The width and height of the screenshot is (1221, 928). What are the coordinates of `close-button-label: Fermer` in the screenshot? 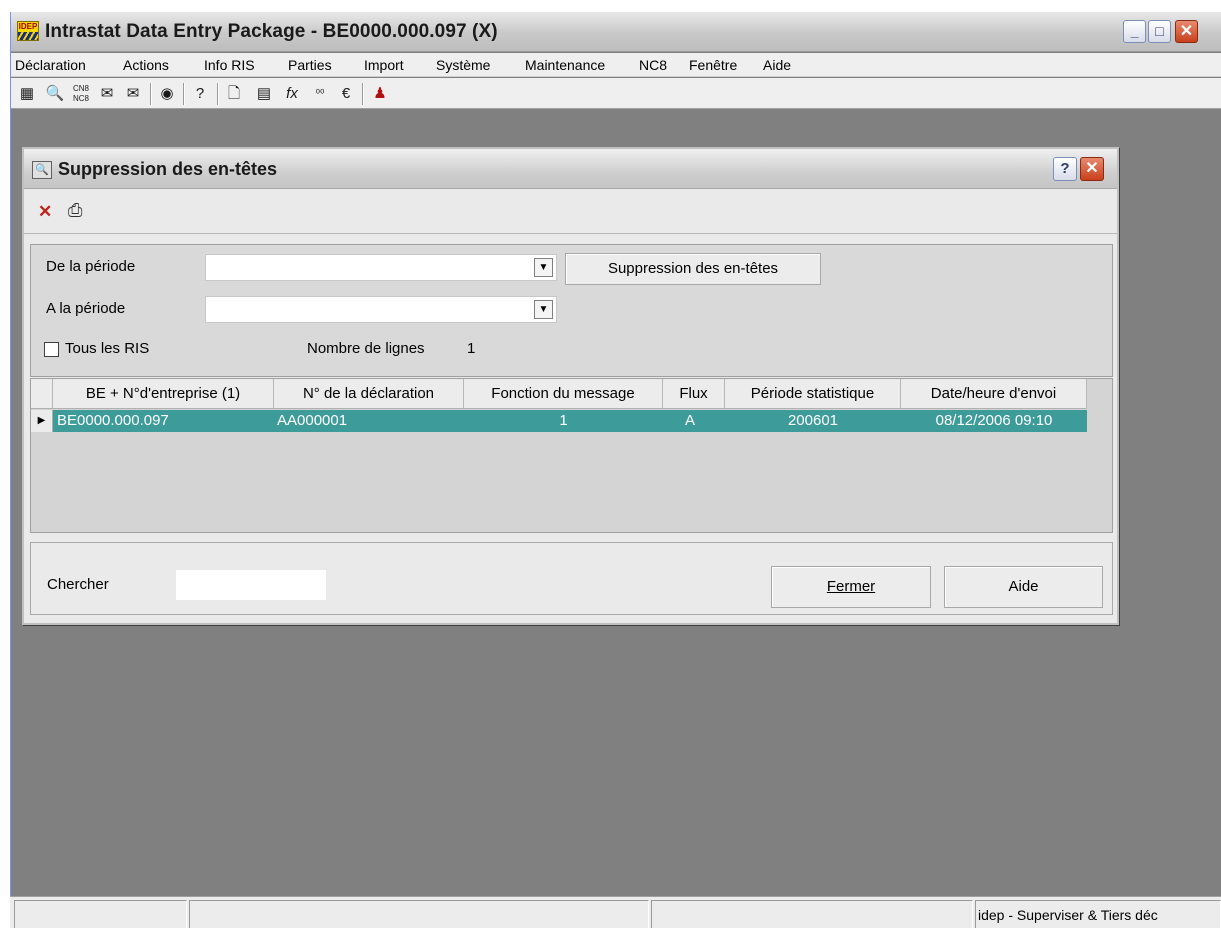 It's located at (851, 586).